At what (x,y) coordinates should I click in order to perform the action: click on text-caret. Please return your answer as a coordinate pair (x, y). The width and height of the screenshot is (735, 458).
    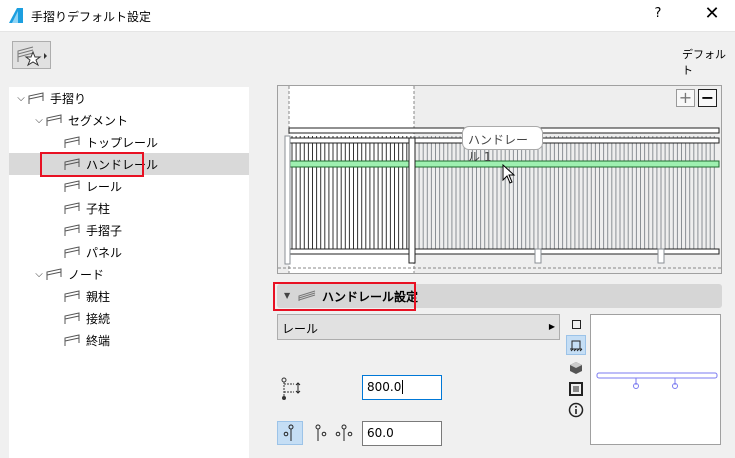
    Looking at the image, I should click on (403, 387).